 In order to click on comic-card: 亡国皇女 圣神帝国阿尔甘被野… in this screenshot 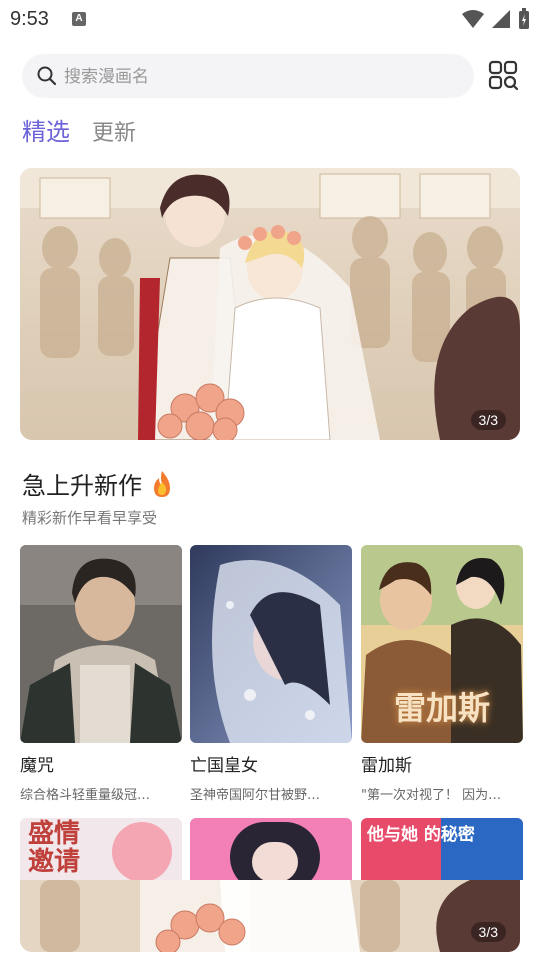, I will do `click(271, 674)`.